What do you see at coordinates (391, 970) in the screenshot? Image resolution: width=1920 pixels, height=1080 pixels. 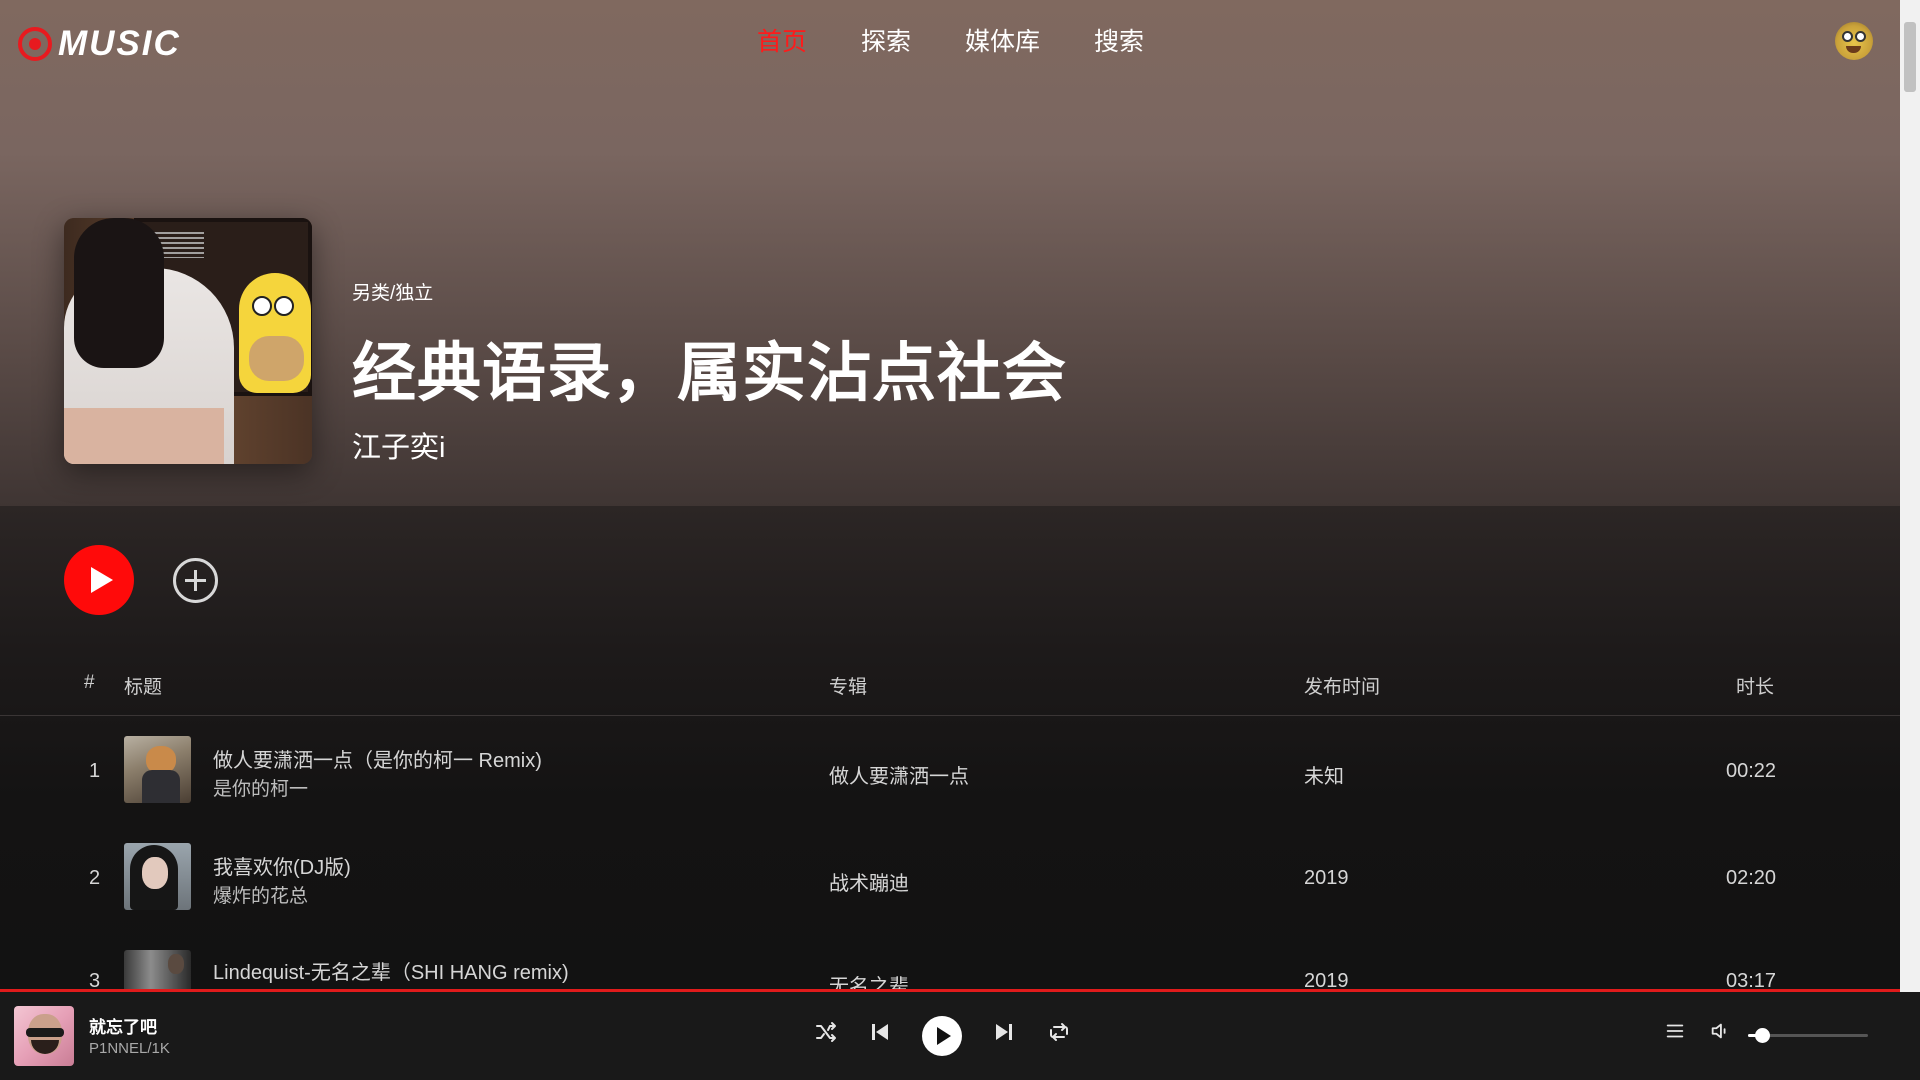 I see `track-title: Lindequist-无名之辈（SHI HANG remix)` at bounding box center [391, 970].